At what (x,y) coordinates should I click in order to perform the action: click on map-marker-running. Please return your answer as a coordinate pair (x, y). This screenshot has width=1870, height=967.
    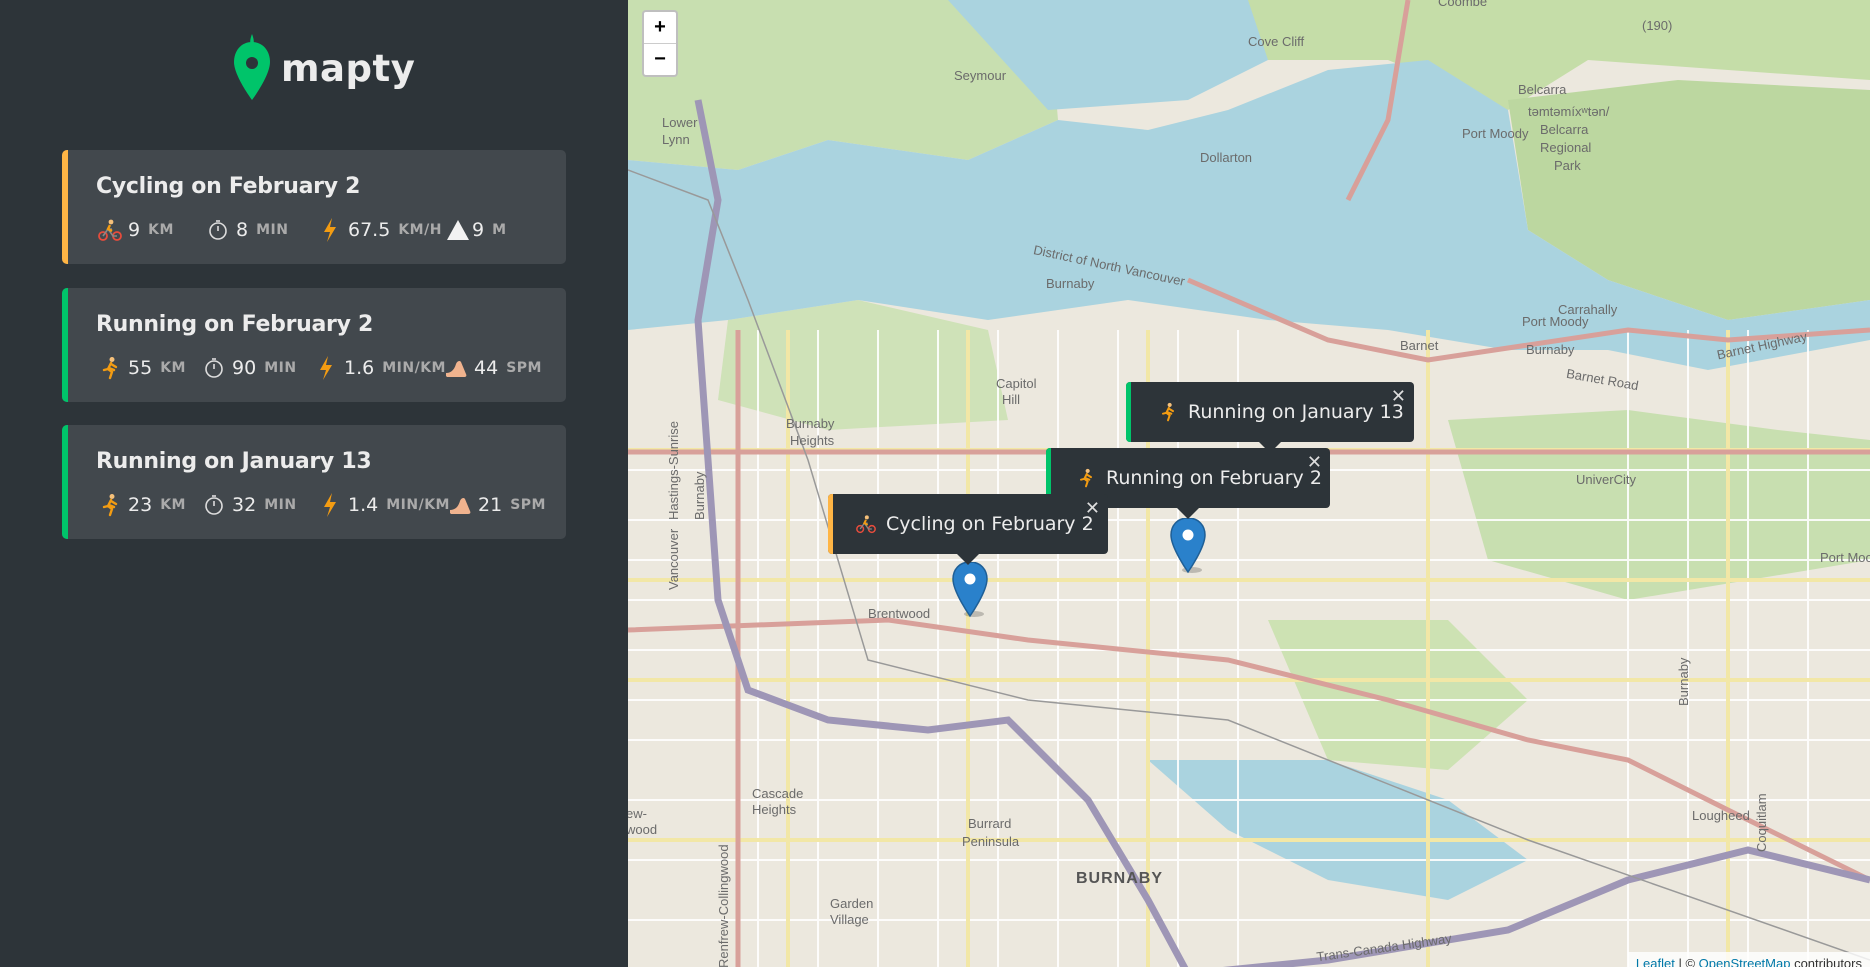
    Looking at the image, I should click on (1188, 546).